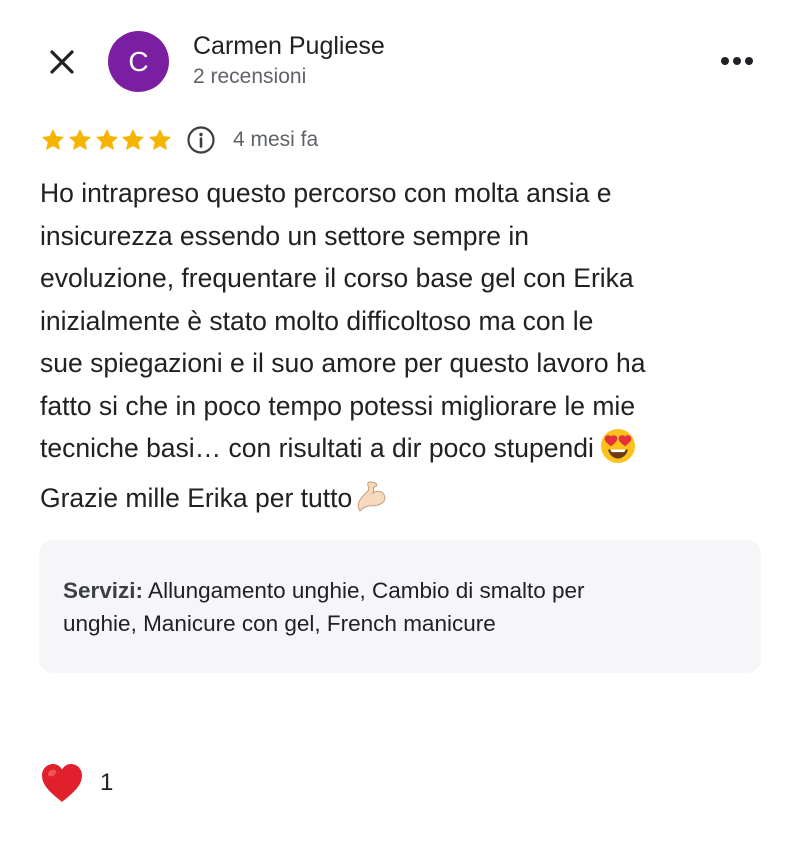 This screenshot has height=857, width=799. What do you see at coordinates (289, 46) in the screenshot?
I see `author-name: Carmen Pugliese` at bounding box center [289, 46].